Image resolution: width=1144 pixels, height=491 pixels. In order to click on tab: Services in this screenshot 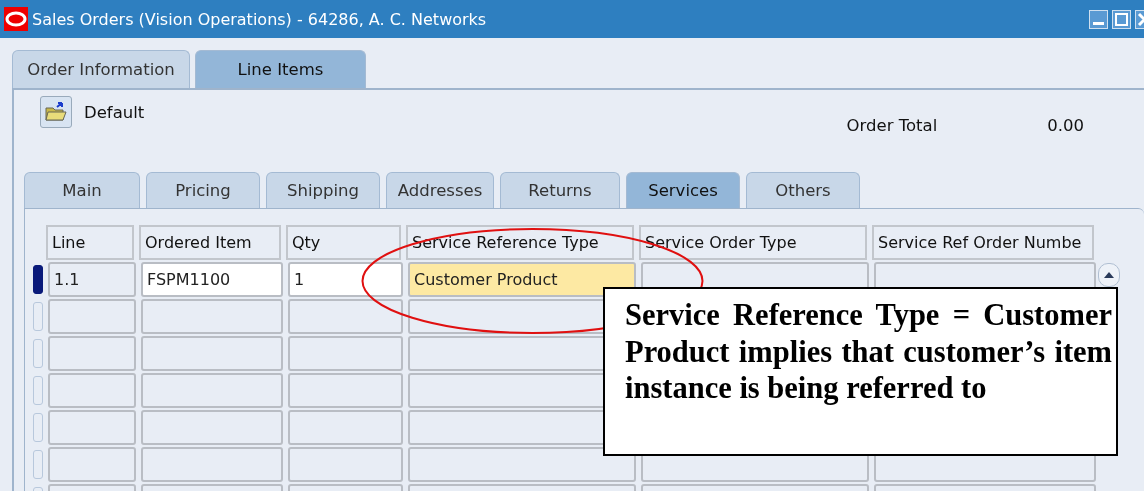, I will do `click(683, 190)`.